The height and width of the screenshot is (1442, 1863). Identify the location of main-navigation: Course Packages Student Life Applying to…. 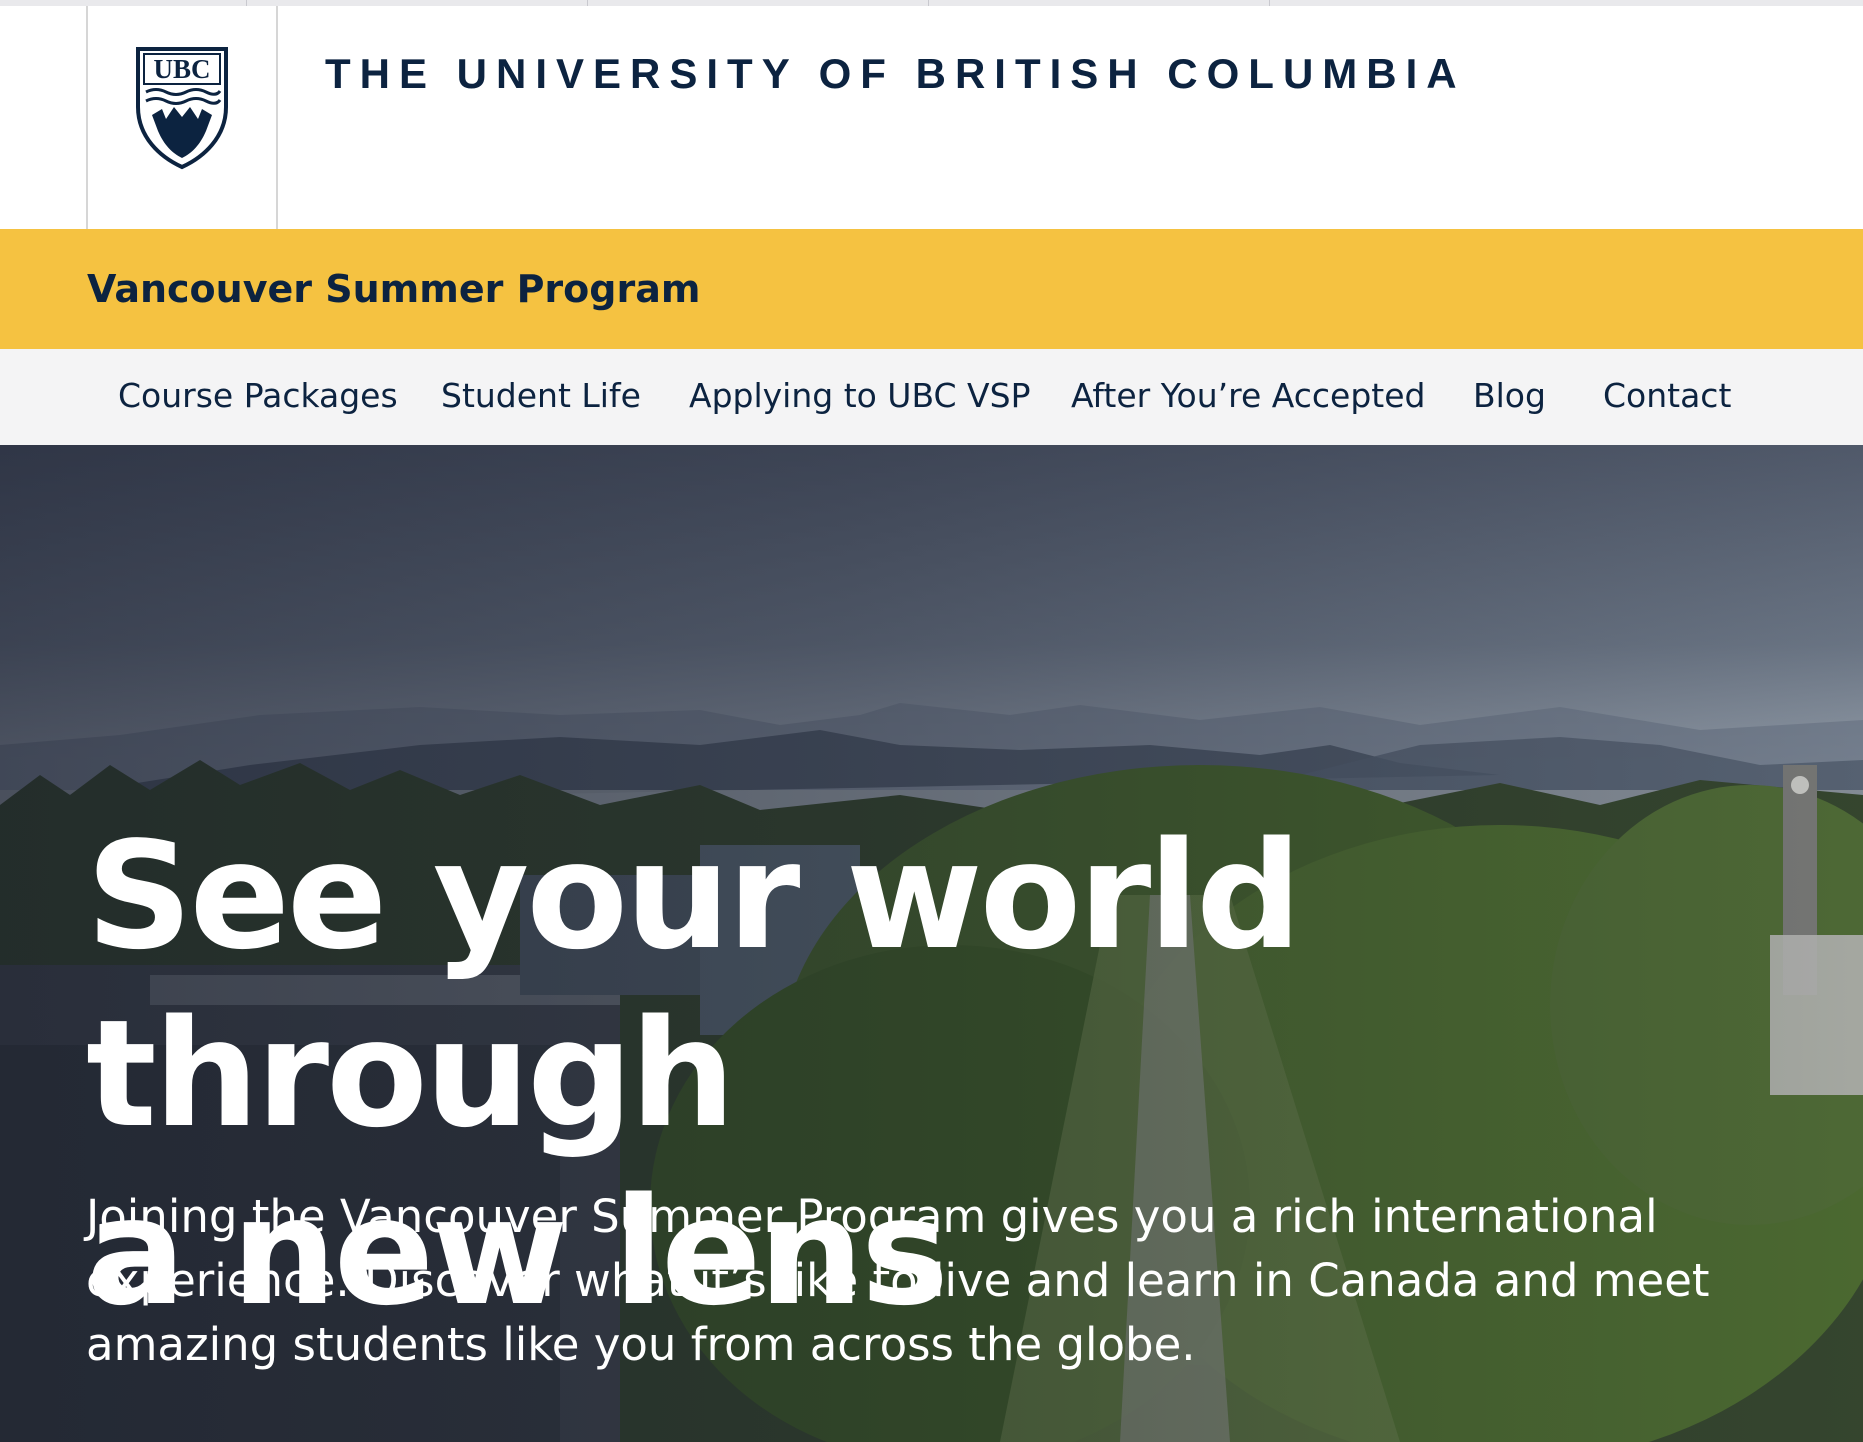
(931, 397).